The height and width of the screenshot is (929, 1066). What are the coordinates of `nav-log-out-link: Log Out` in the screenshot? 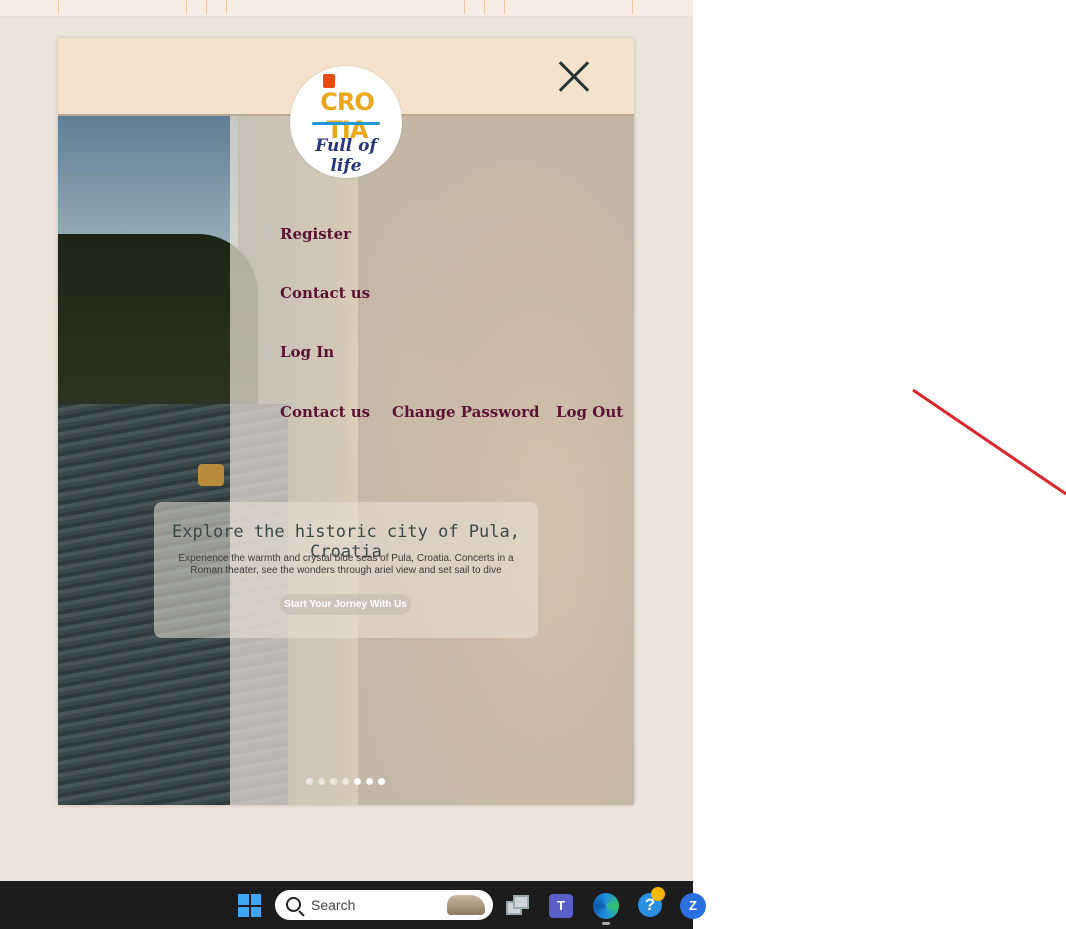 It's located at (589, 412).